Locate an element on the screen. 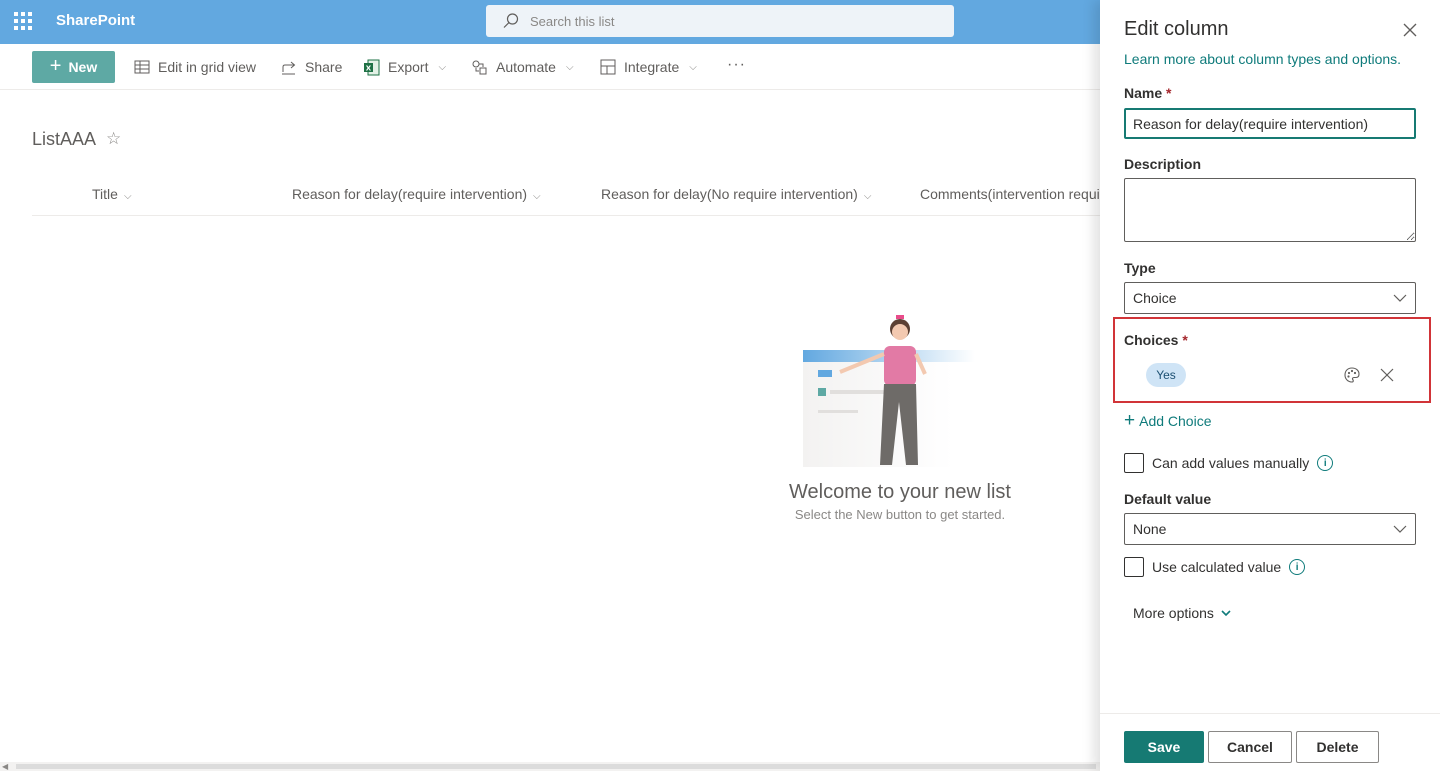 The width and height of the screenshot is (1440, 771). export-label: Export is located at coordinates (408, 67).